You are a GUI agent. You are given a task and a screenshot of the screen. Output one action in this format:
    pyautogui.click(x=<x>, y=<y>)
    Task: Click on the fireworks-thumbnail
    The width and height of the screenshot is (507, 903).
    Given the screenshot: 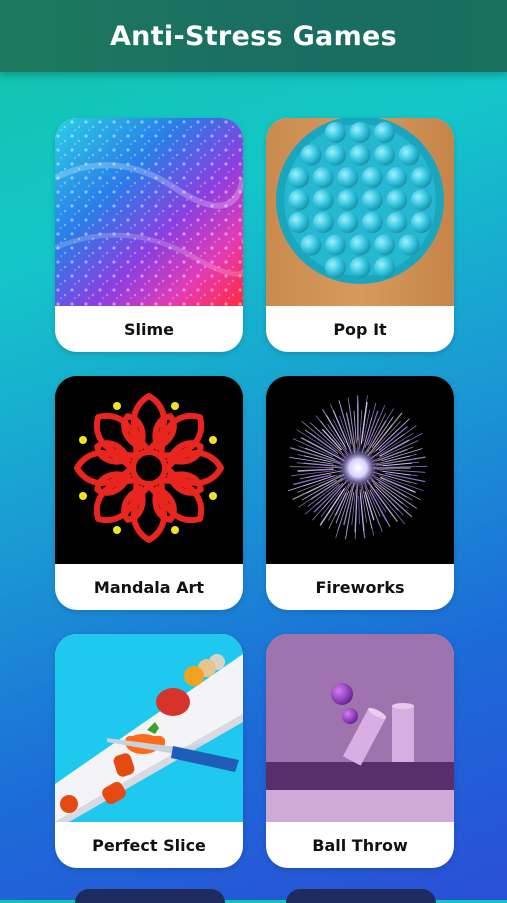 What is the action you would take?
    pyautogui.click(x=360, y=470)
    